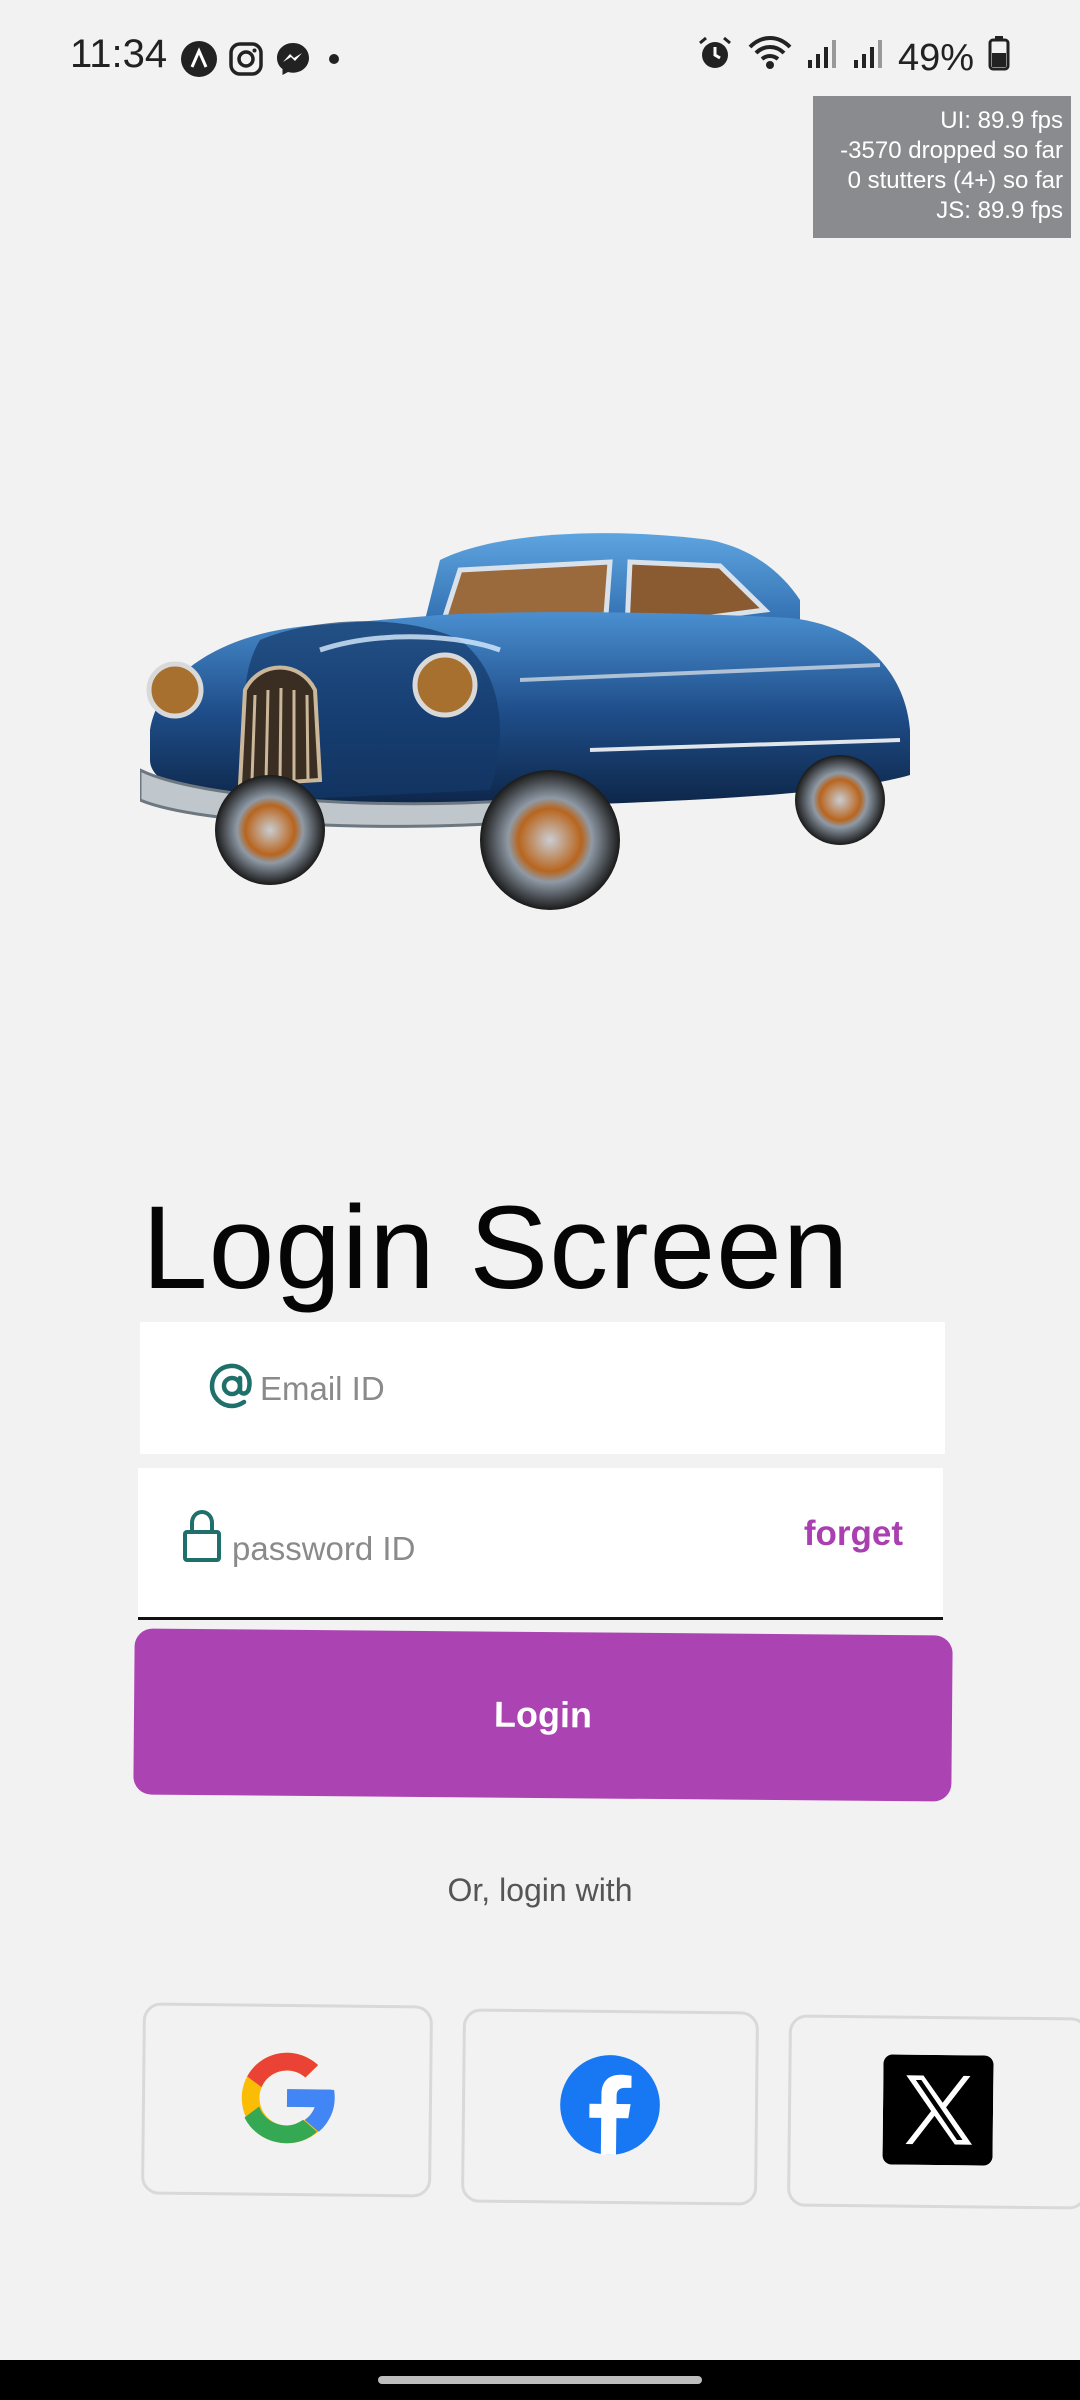  I want to click on x-icon, so click(938, 2112).